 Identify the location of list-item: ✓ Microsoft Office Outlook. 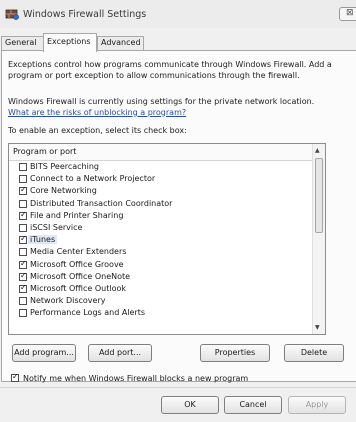
(161, 289).